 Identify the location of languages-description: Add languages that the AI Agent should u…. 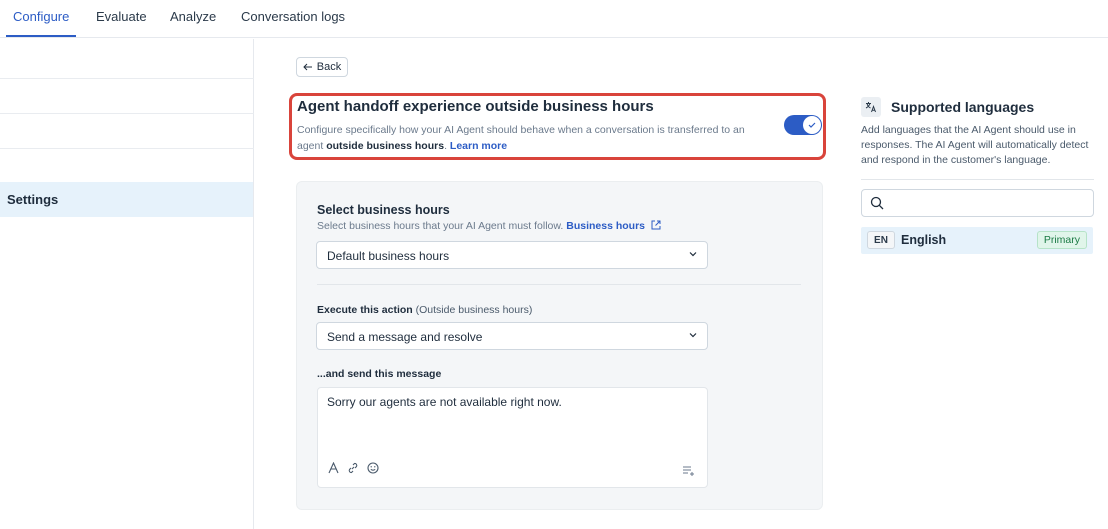
(975, 145).